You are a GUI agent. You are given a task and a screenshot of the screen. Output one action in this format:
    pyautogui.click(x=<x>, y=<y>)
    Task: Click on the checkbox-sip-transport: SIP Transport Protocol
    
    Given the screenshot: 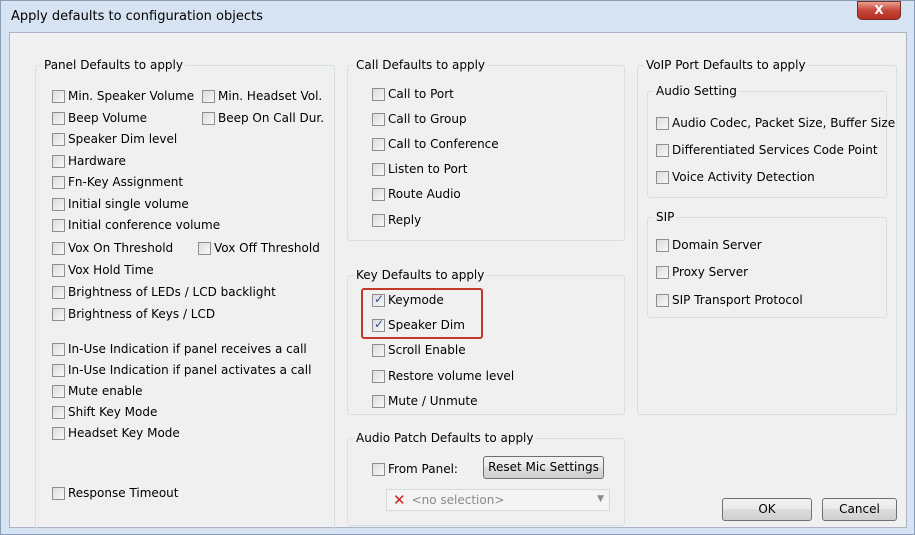 What is the action you would take?
    pyautogui.click(x=729, y=300)
    